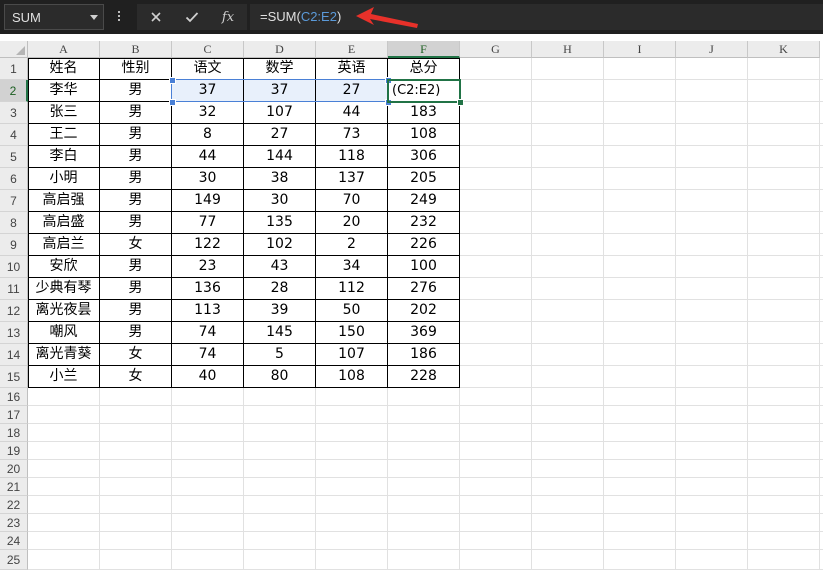  Describe the element at coordinates (352, 91) in the screenshot. I see `cell-e2: 27` at that location.